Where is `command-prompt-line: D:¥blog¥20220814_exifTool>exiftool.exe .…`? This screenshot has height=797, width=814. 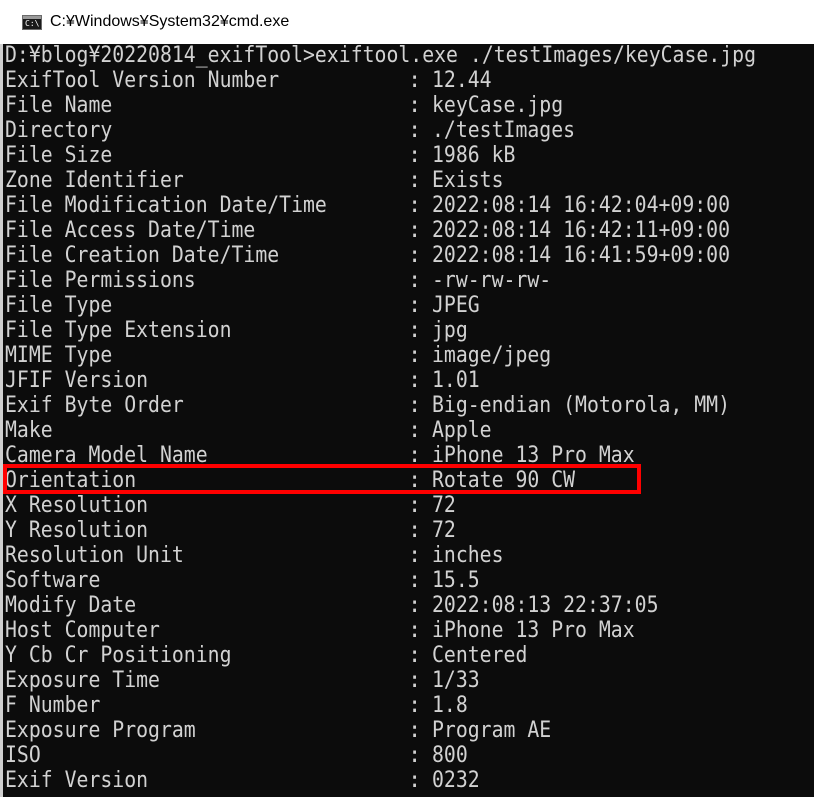 command-prompt-line: D:¥blog¥20220814_exifTool>exiftool.exe .… is located at coordinates (381, 56).